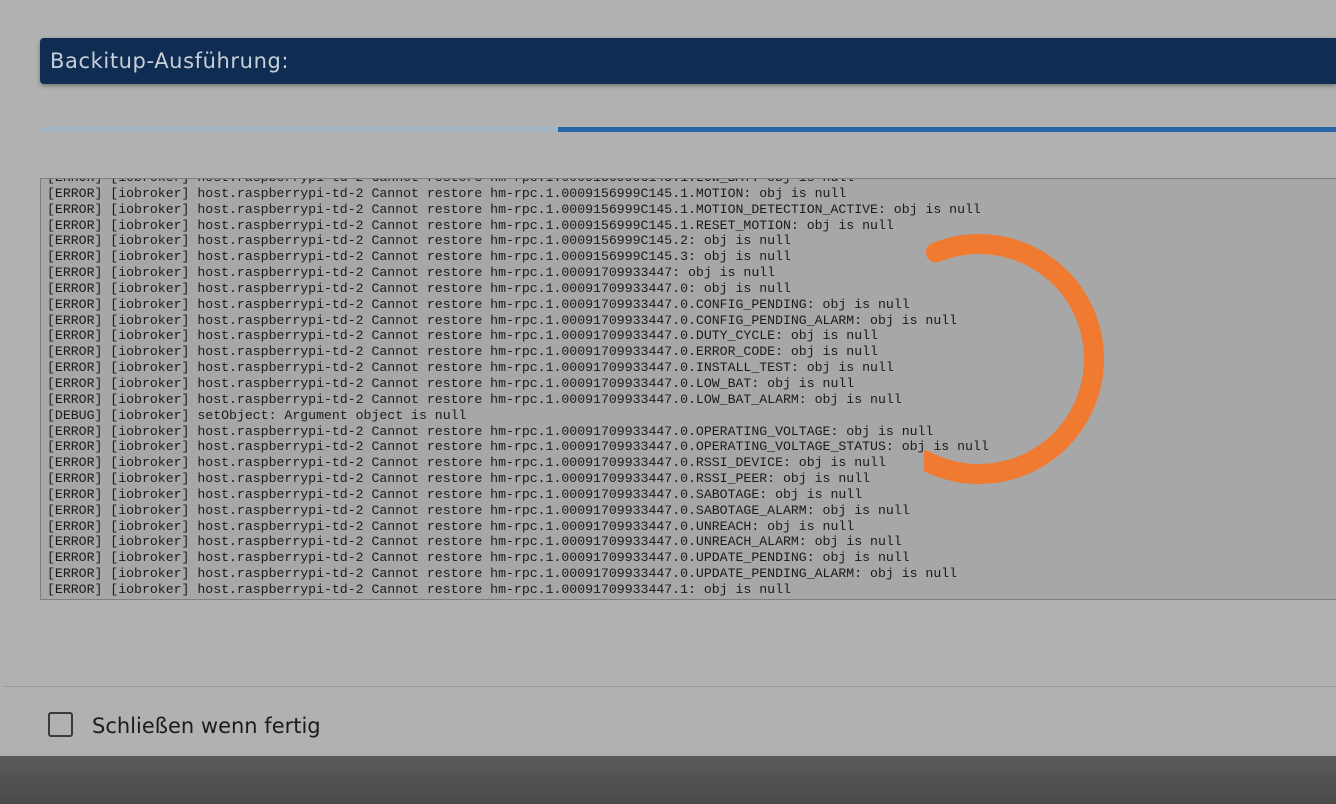 The width and height of the screenshot is (1336, 804). I want to click on backdrop-shade, so click(668, 780).